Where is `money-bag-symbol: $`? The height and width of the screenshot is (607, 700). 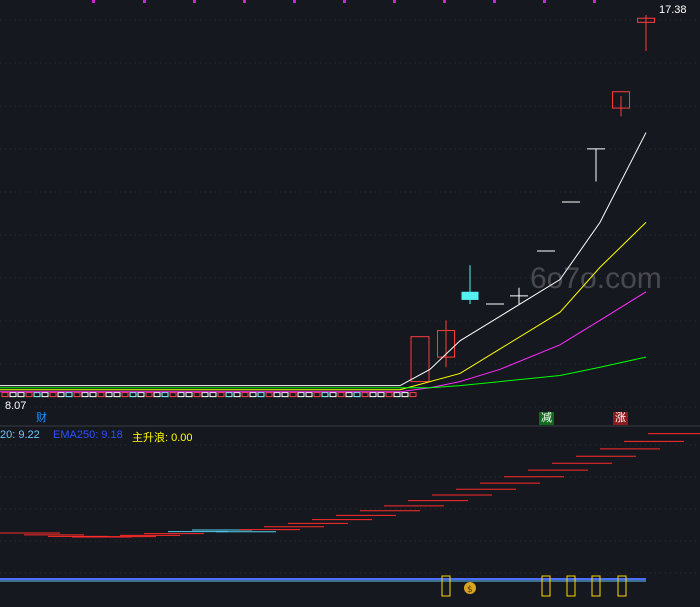 money-bag-symbol: $ is located at coordinates (470, 590).